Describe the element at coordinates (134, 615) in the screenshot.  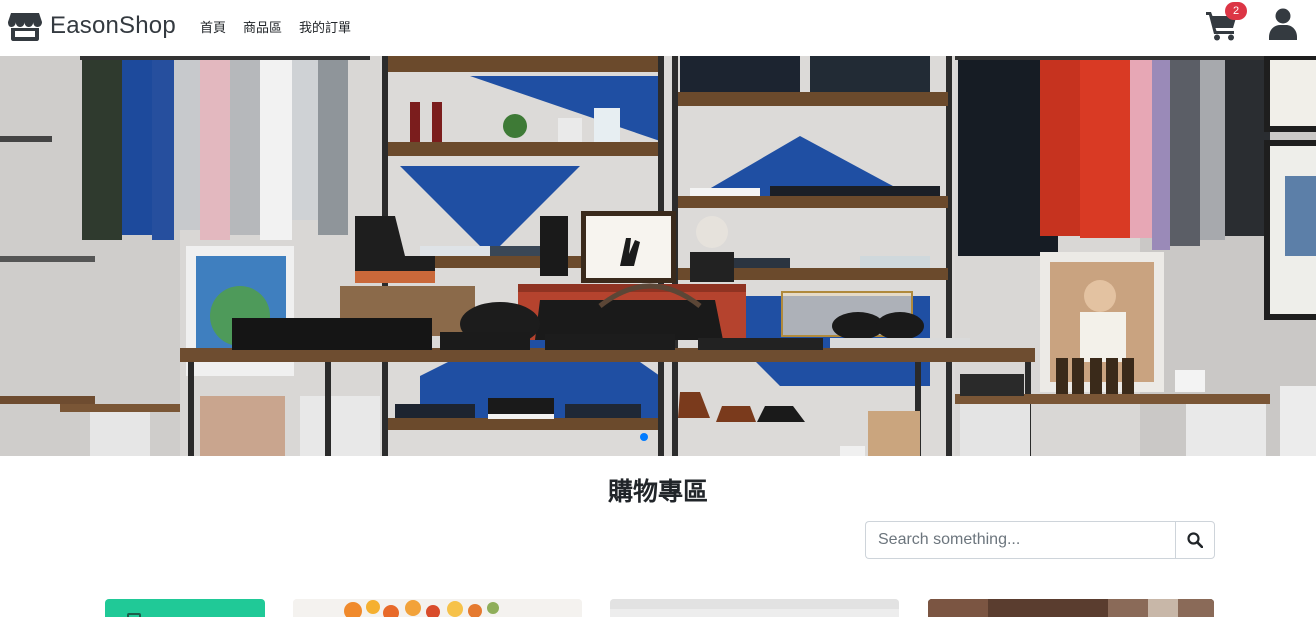
I see `list-icon` at that location.